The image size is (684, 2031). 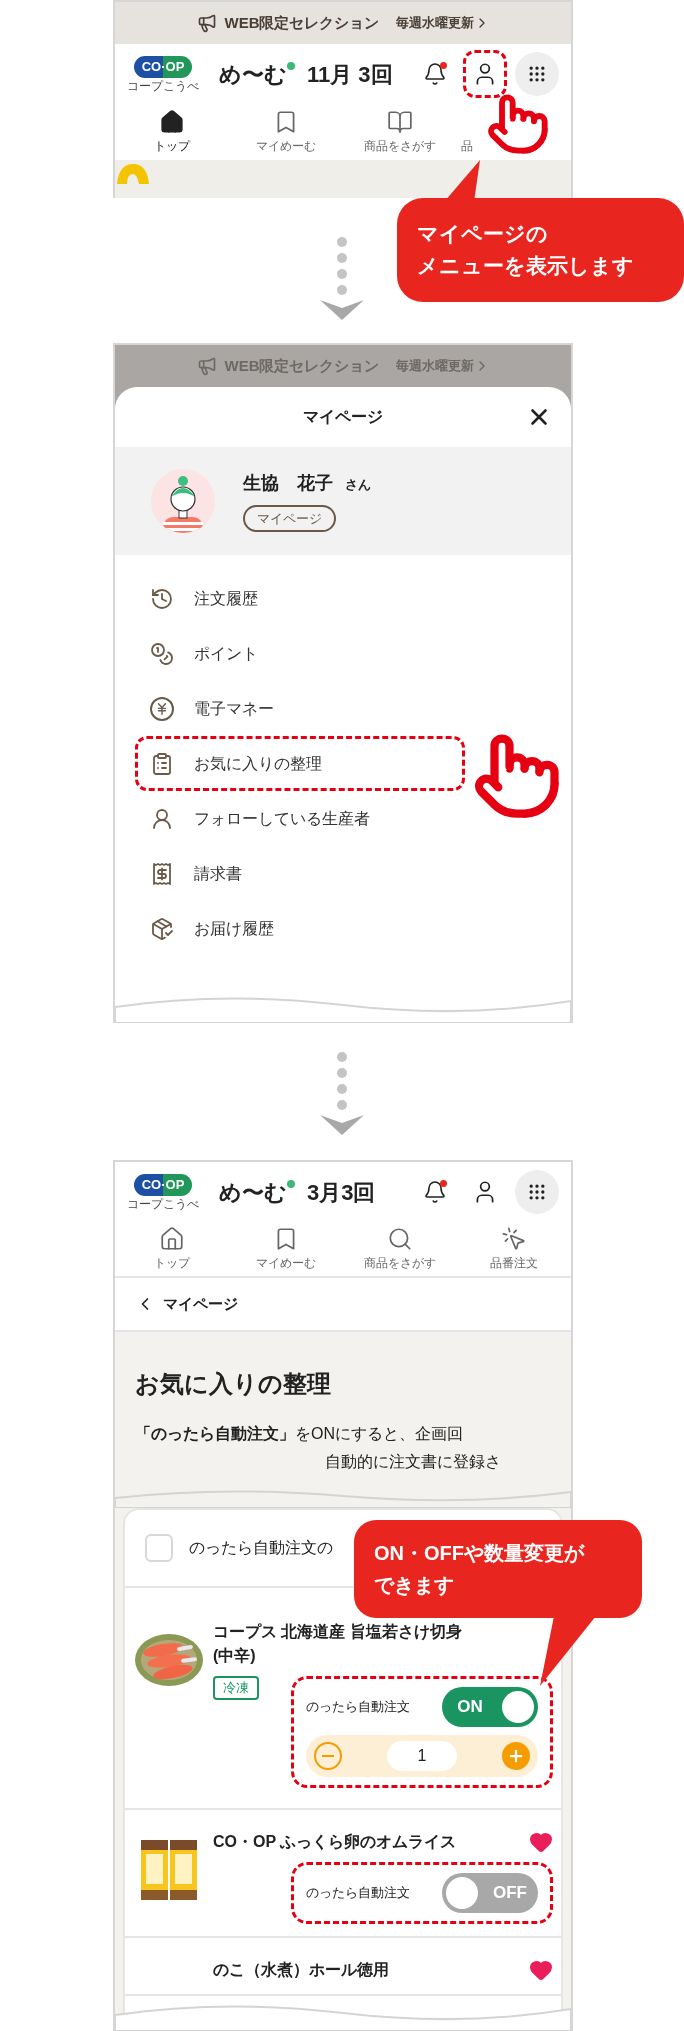 What do you see at coordinates (358, 484) in the screenshot?
I see `honorific: さん` at bounding box center [358, 484].